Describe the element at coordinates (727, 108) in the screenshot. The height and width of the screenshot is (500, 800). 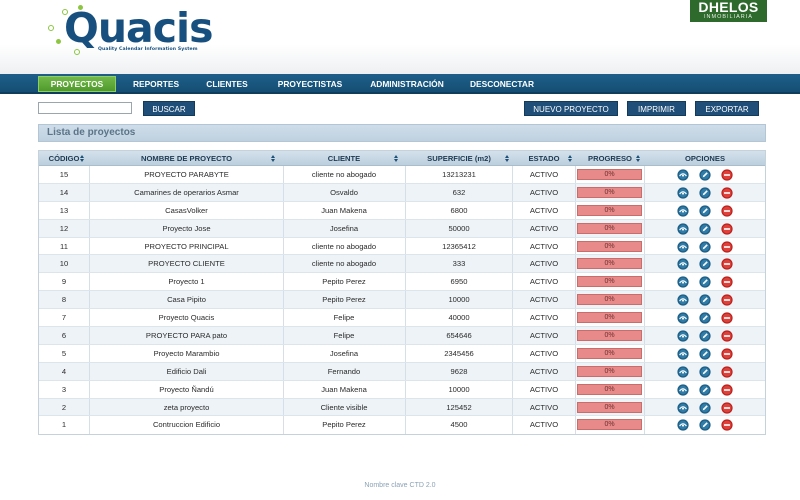
I see `export-button: EXPORTAR` at that location.